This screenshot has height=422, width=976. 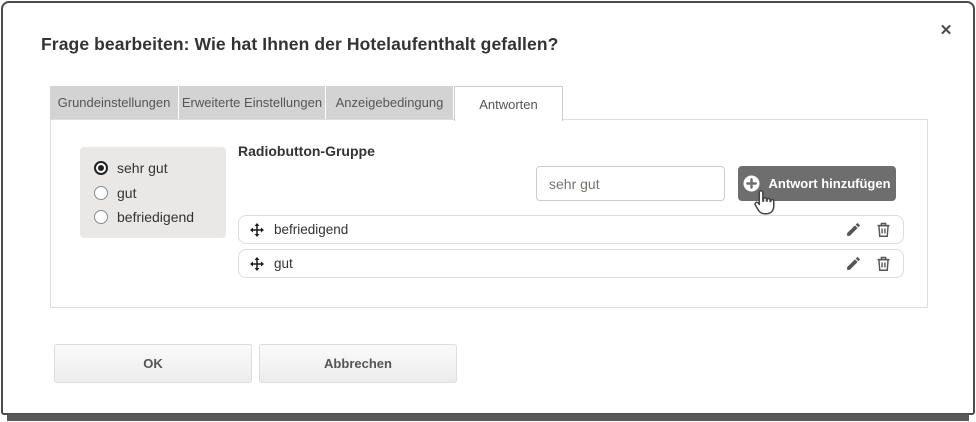 I want to click on plus-circle-icon, so click(x=752, y=183).